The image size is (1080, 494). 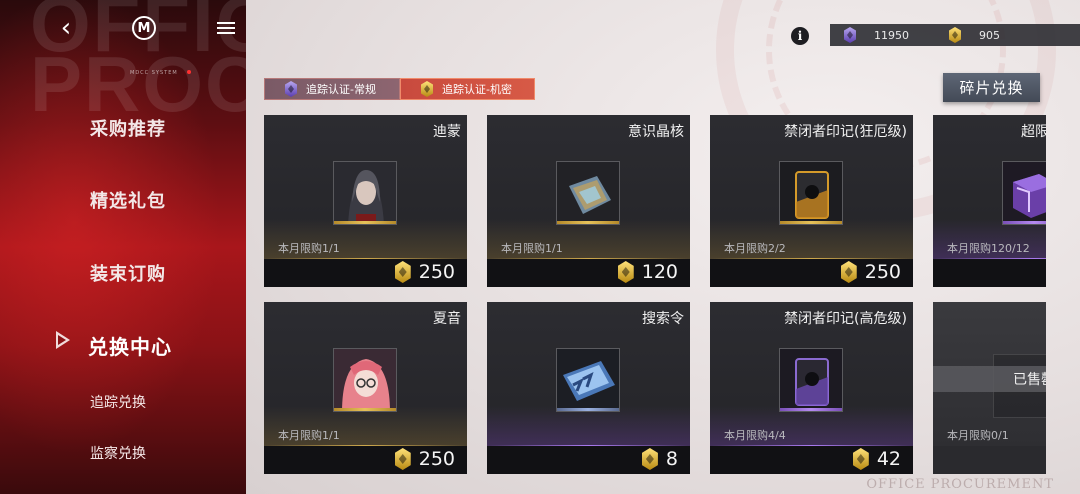 I want to click on item-card: 禁闭者印记(高危级) 本月限购4/4 42, so click(x=811, y=388).